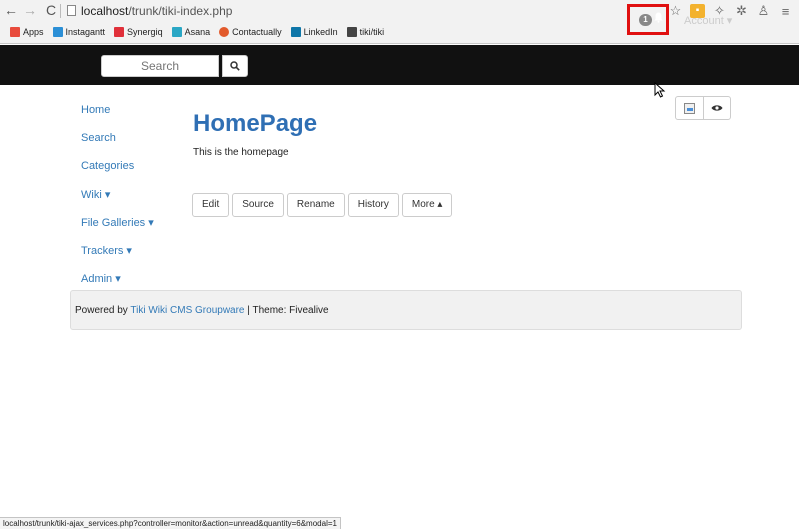 Image resolution: width=799 pixels, height=529 pixels. I want to click on document-edit-icon, so click(689, 108).